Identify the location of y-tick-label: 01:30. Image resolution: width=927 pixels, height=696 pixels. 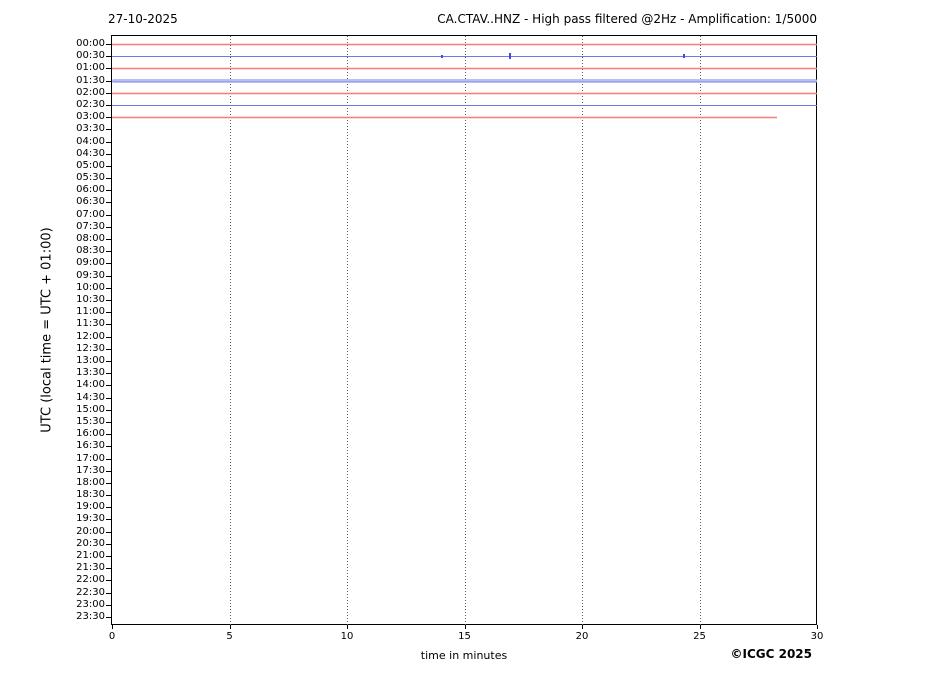
(90, 80).